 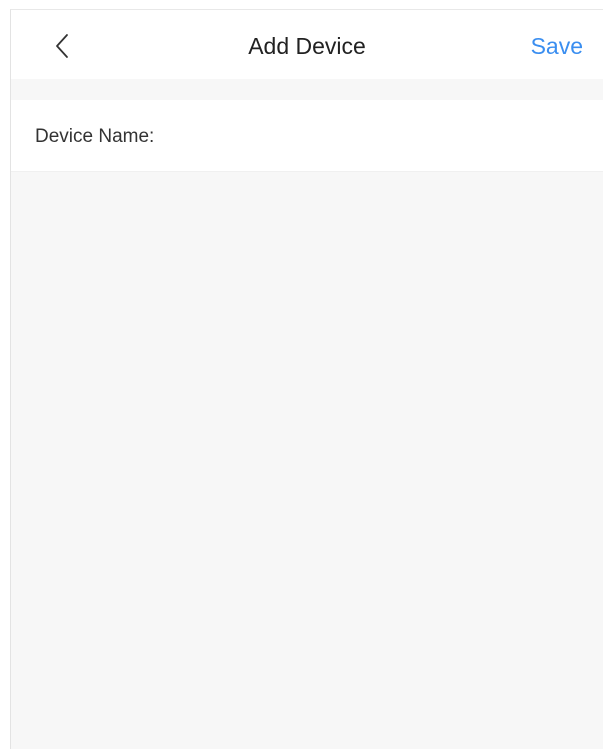 I want to click on device-name-label: Device Name:, so click(x=95, y=136).